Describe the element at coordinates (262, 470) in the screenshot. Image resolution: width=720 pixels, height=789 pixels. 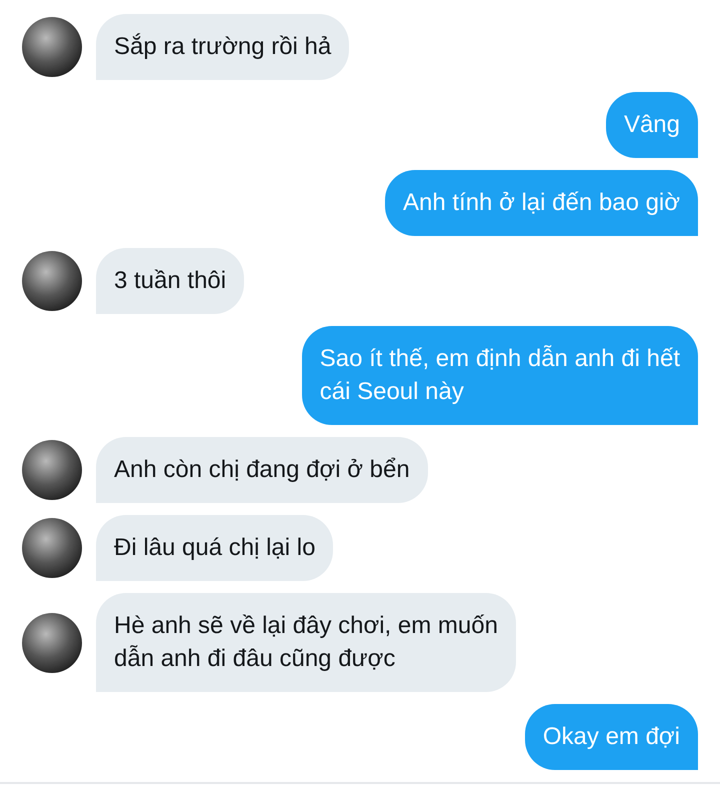
I see `received-message-bubble: Anh còn chị đang đợi ở bển` at that location.